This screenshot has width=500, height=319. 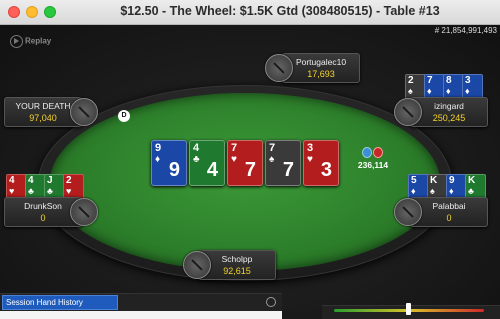 I want to click on dealer-button: D, so click(x=124, y=116).